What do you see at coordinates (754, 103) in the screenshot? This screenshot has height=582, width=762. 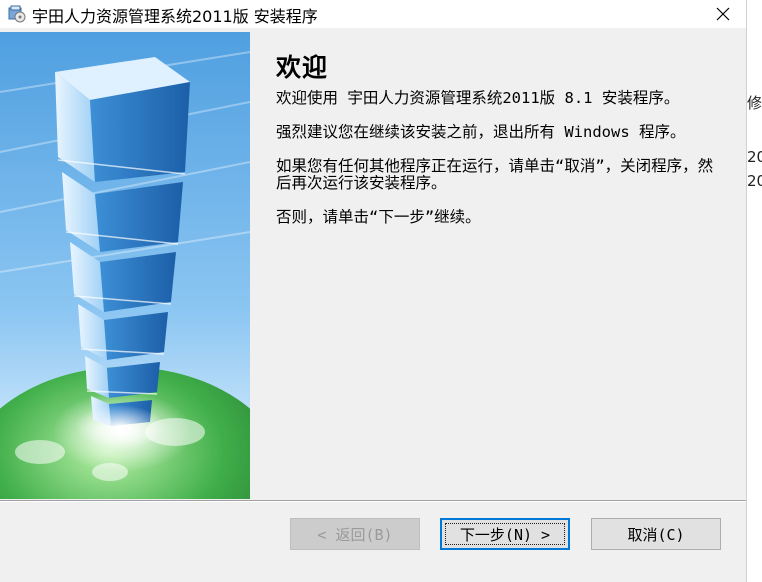 I see `background-text-fragment: 修改` at bounding box center [754, 103].